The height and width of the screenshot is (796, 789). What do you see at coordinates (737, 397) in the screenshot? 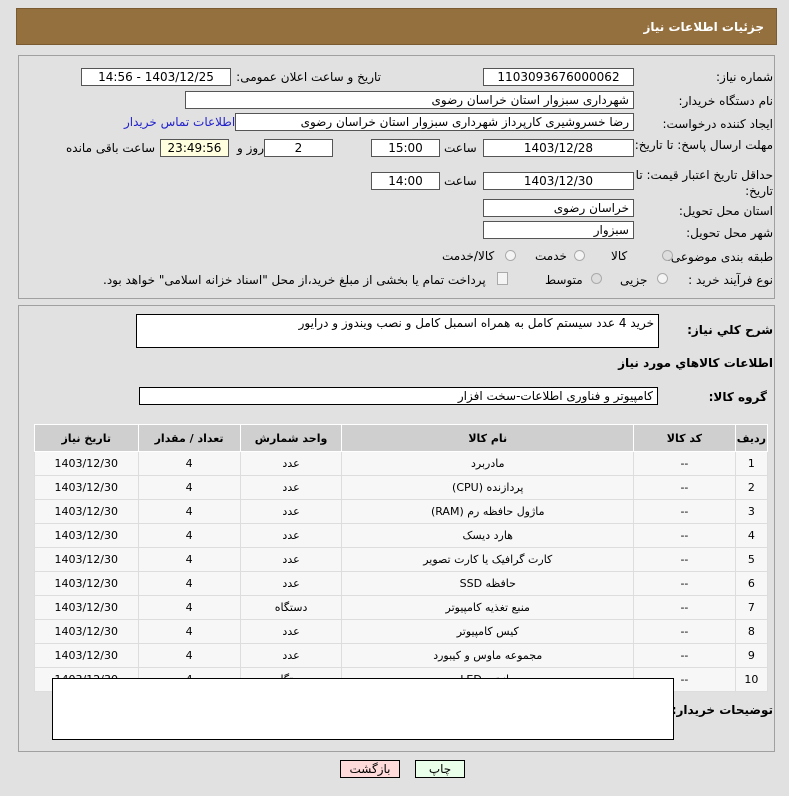
I see `goods-group-label: گروه کالا:` at bounding box center [737, 397].